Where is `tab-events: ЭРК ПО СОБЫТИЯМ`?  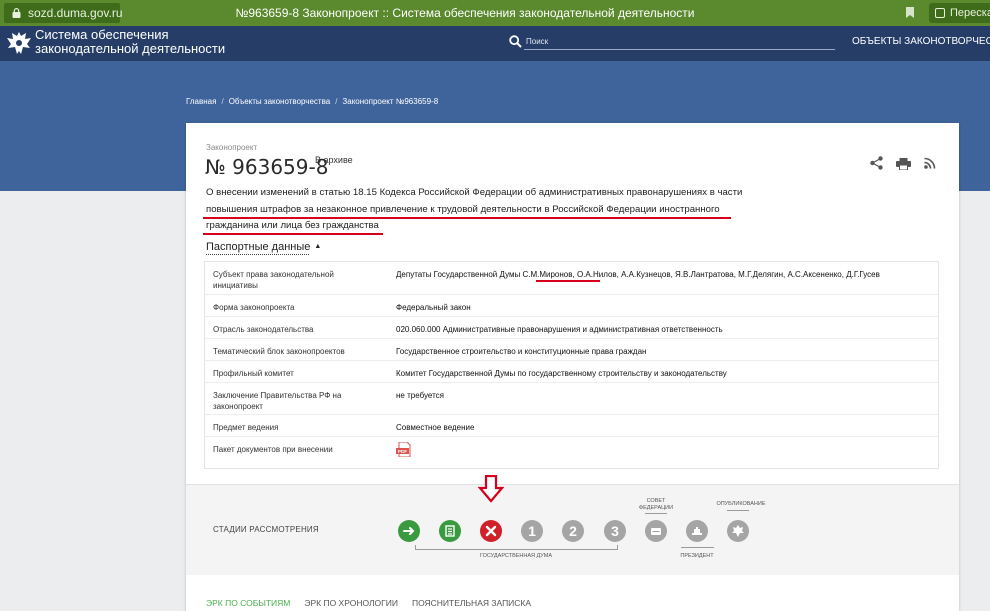 tab-events: ЭРК ПО СОБЫТИЯМ is located at coordinates (248, 603).